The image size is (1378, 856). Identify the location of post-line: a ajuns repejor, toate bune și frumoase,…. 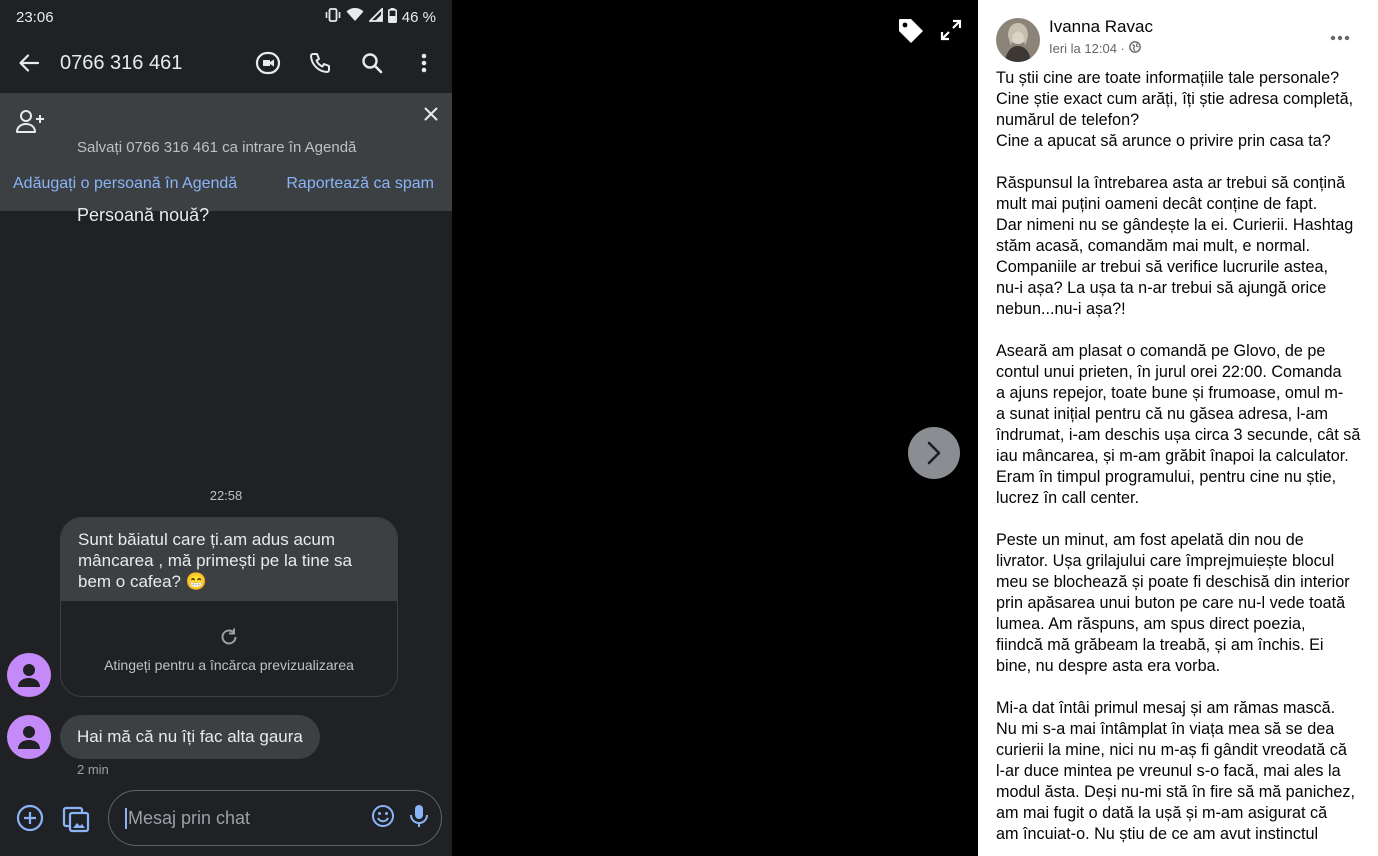
(1170, 393).